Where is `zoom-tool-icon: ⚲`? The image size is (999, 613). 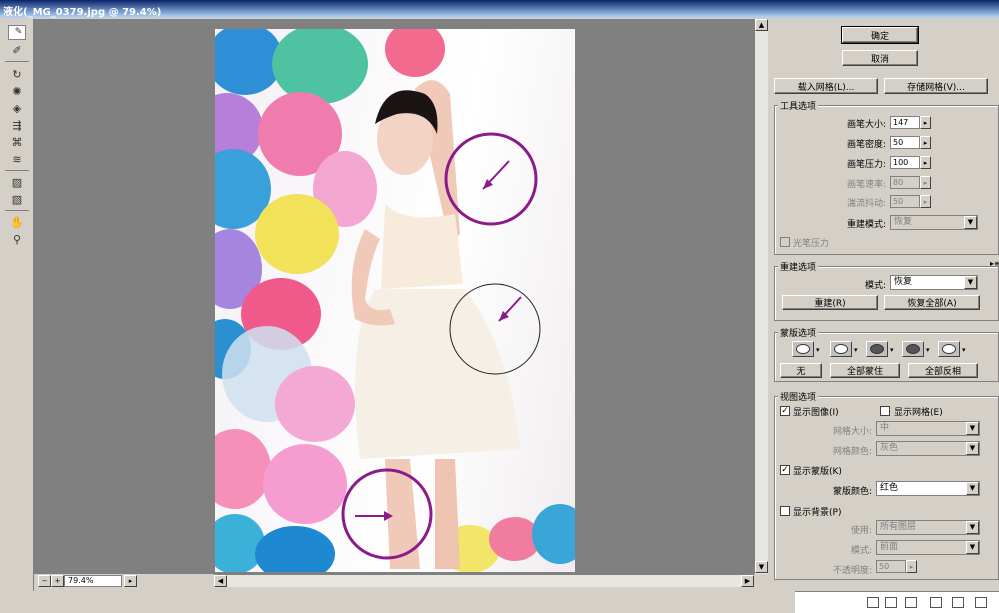
zoom-tool-icon: ⚲ is located at coordinates (17, 239).